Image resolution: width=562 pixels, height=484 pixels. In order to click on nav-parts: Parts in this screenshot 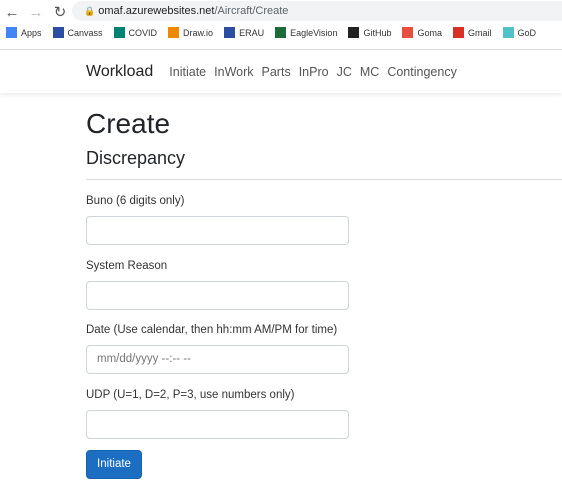, I will do `click(276, 72)`.